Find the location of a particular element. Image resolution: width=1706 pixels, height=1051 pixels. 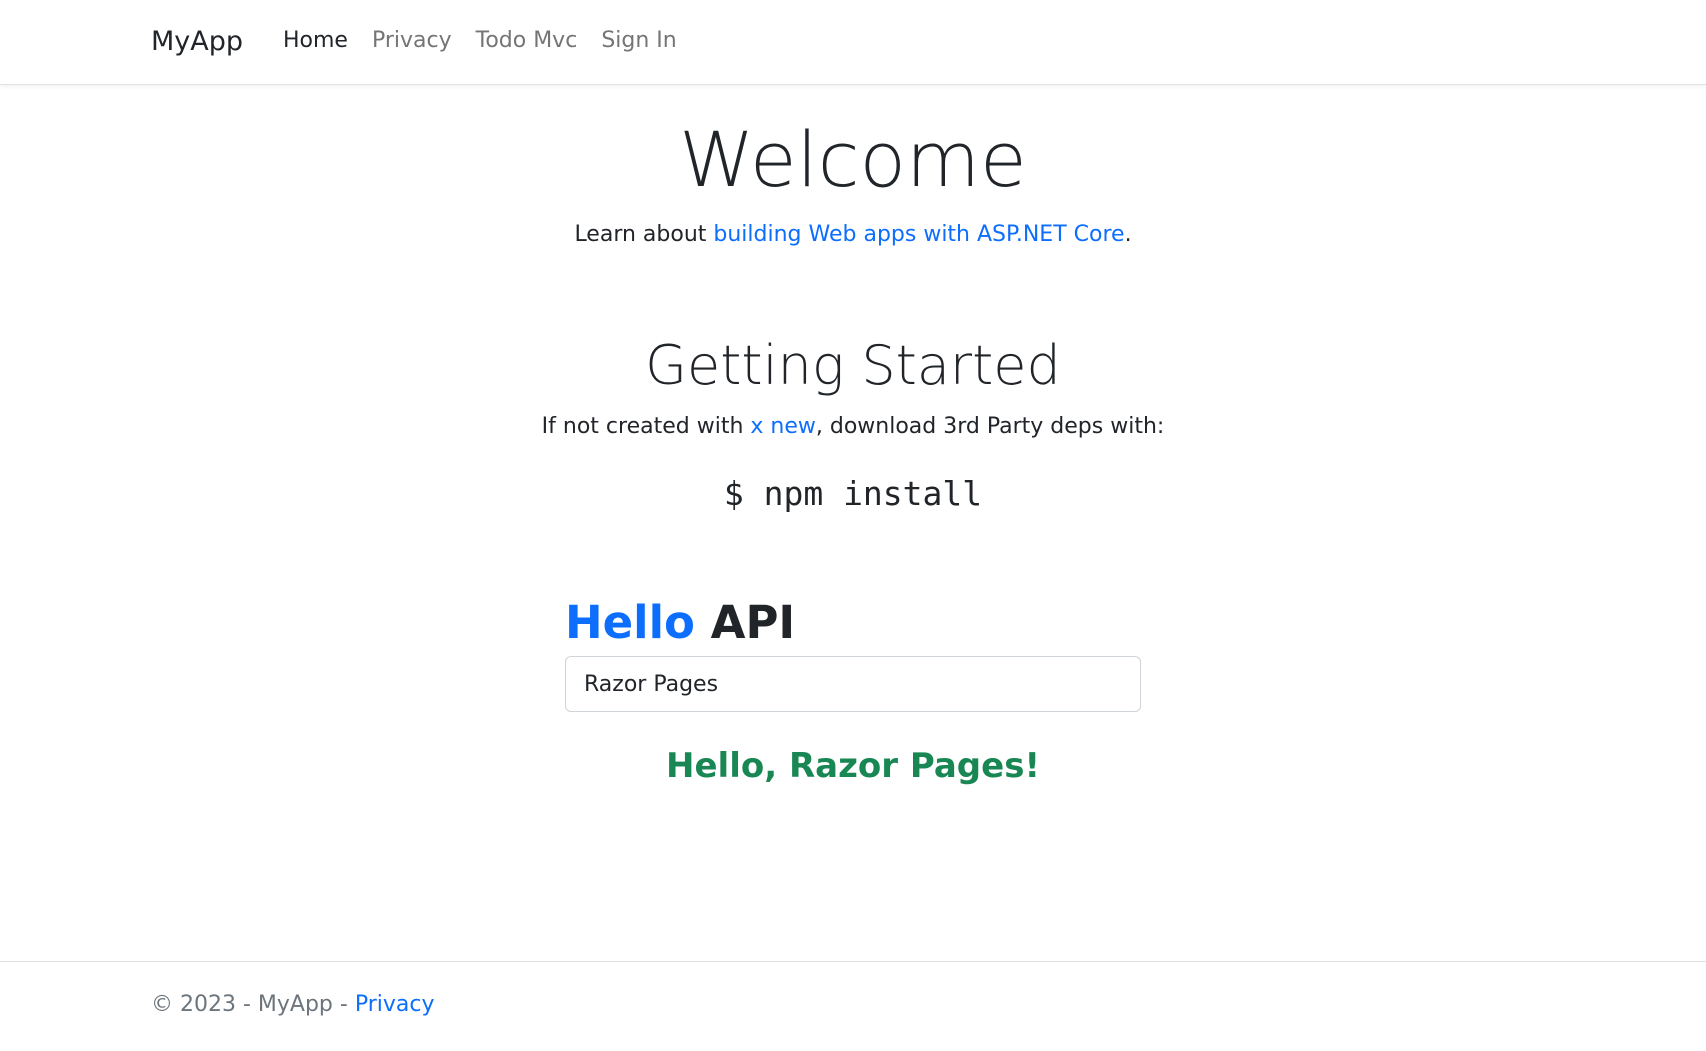

page-footer: © 2023 - MyApp - Privacy is located at coordinates (853, 1006).